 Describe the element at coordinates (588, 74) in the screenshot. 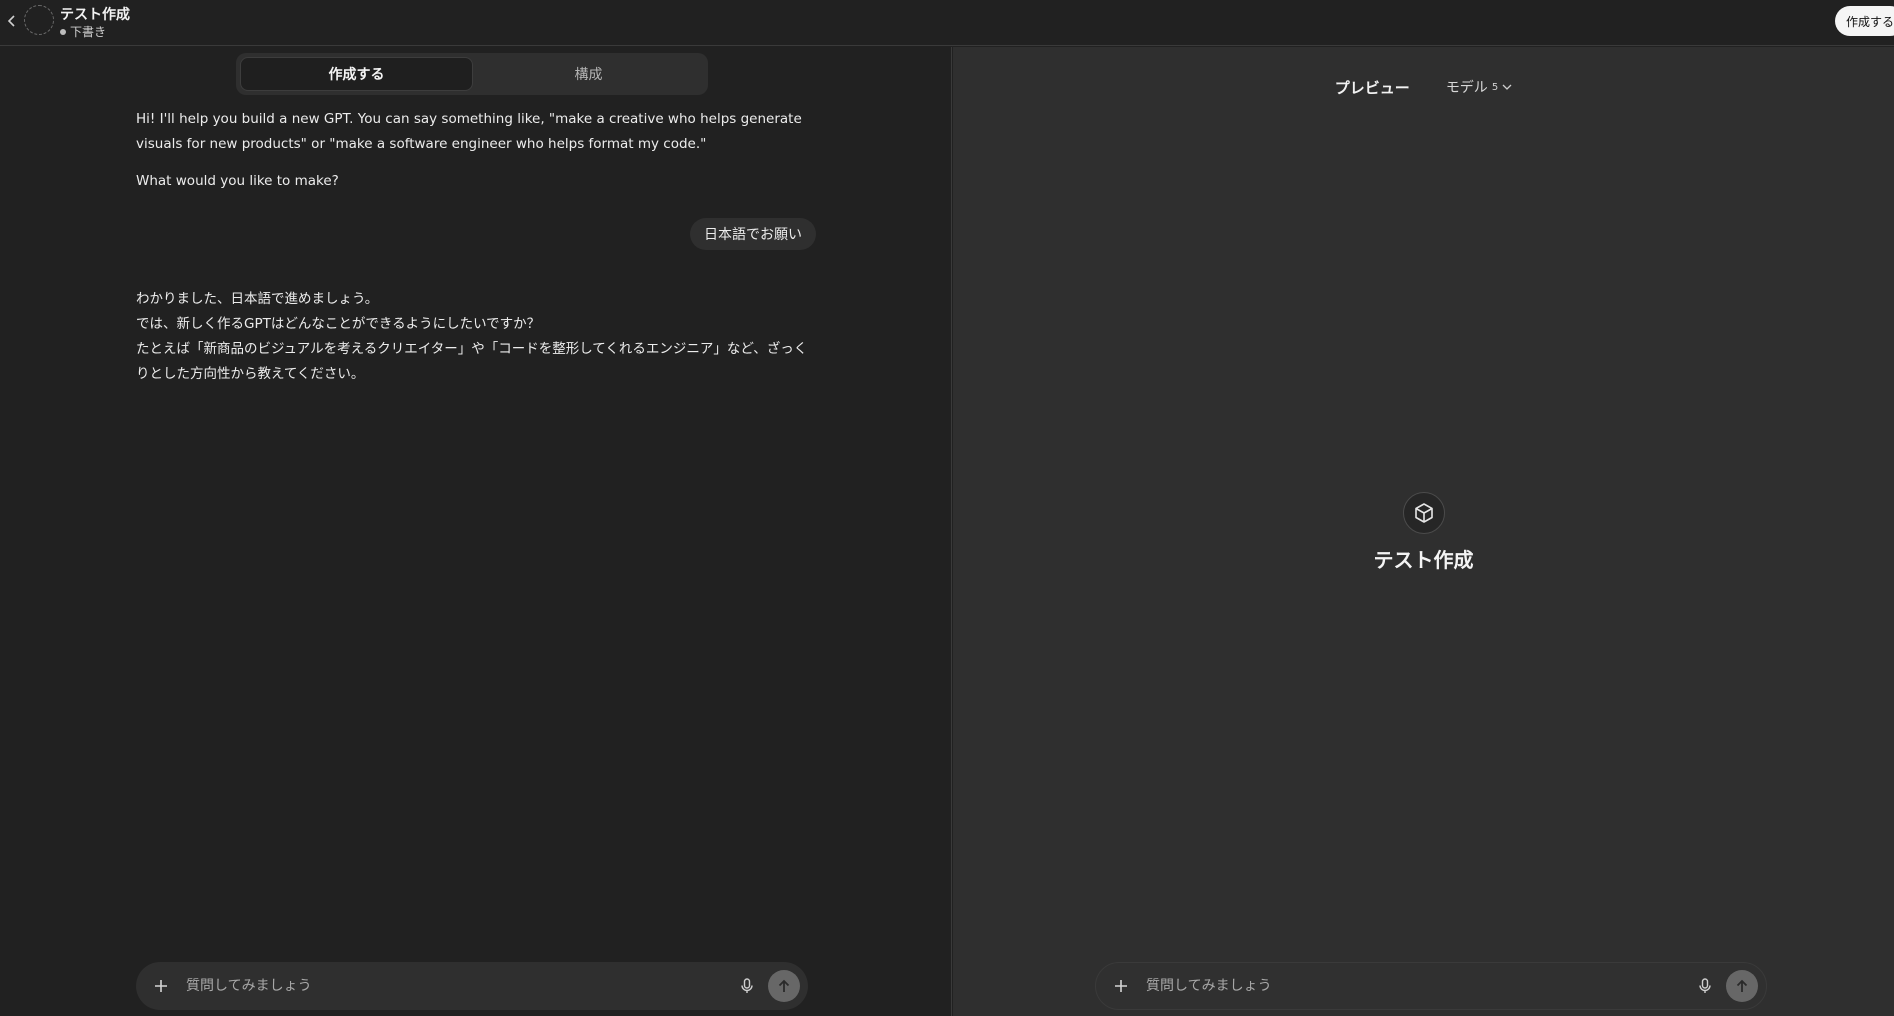

I see `tab-configure: 構成` at that location.